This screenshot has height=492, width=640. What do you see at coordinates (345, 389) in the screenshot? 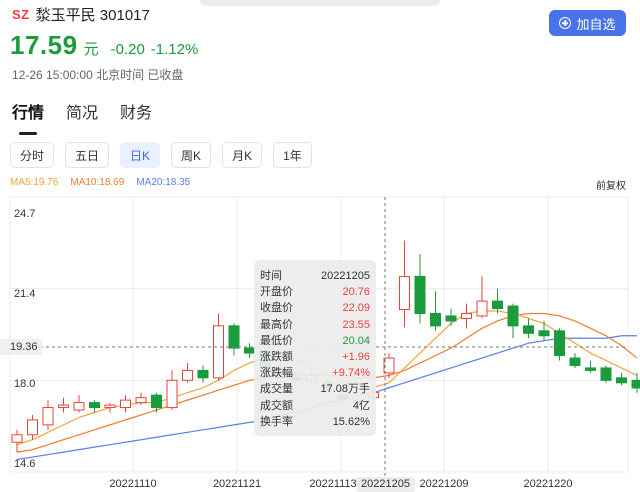
I see `tooltip-value: 17.08万手` at bounding box center [345, 389].